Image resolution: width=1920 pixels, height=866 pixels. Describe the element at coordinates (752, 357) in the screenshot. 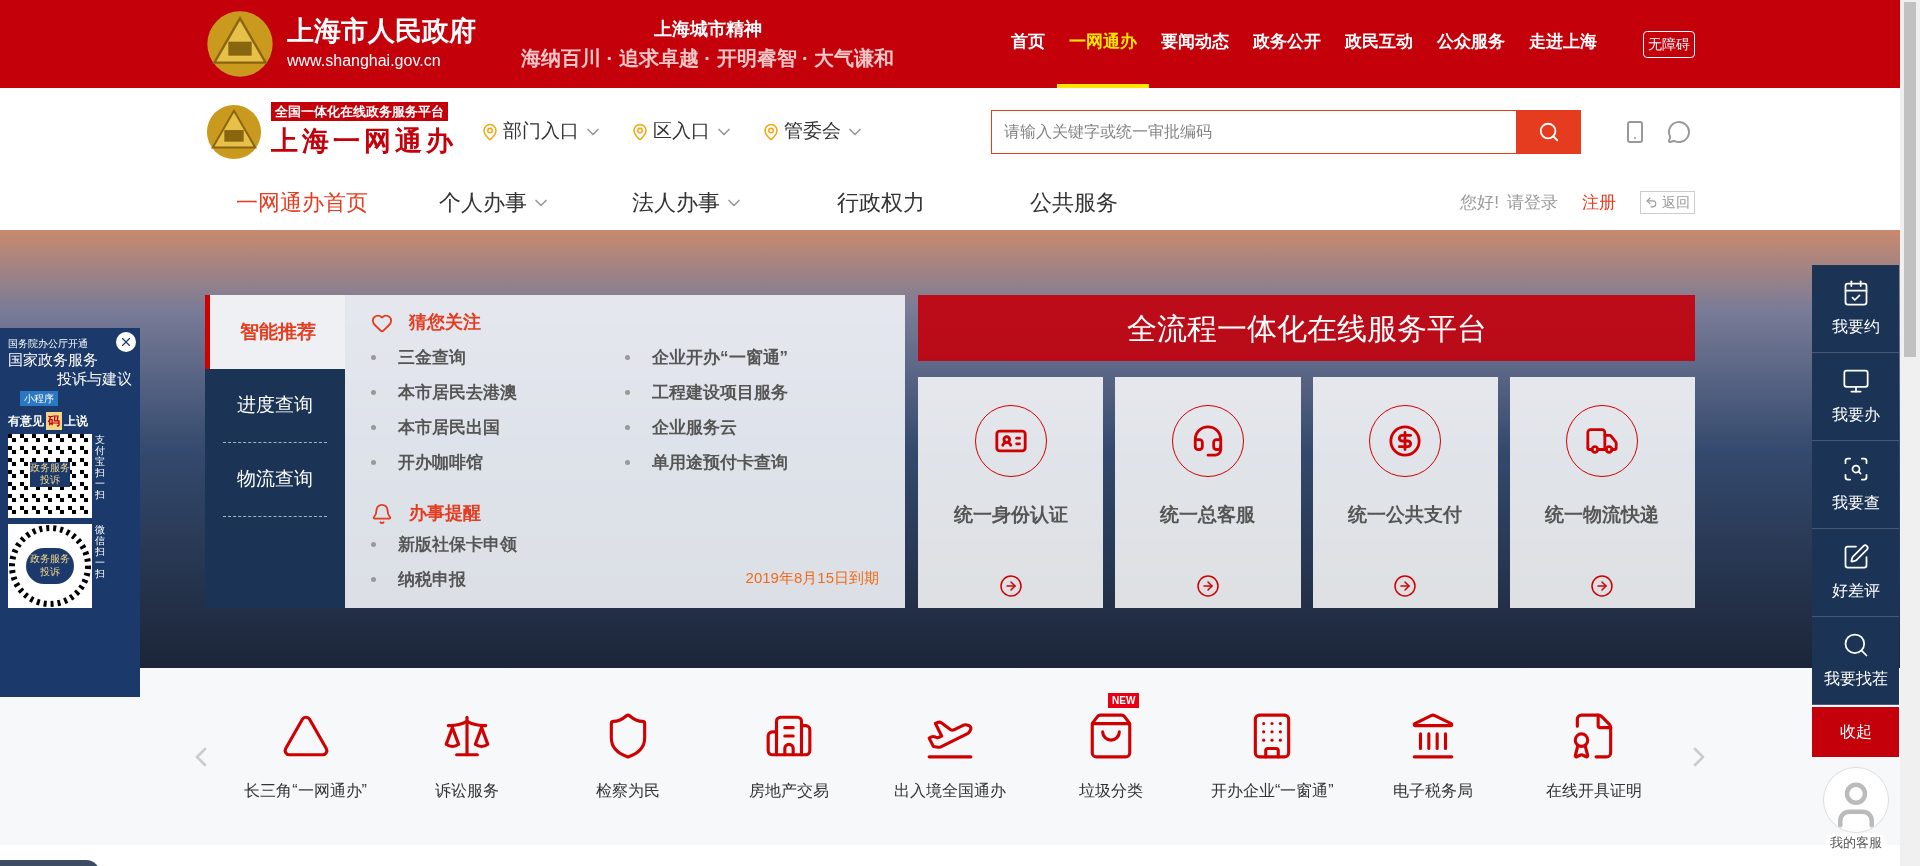

I see `recommend-link: 企业开办“一窗通”` at that location.